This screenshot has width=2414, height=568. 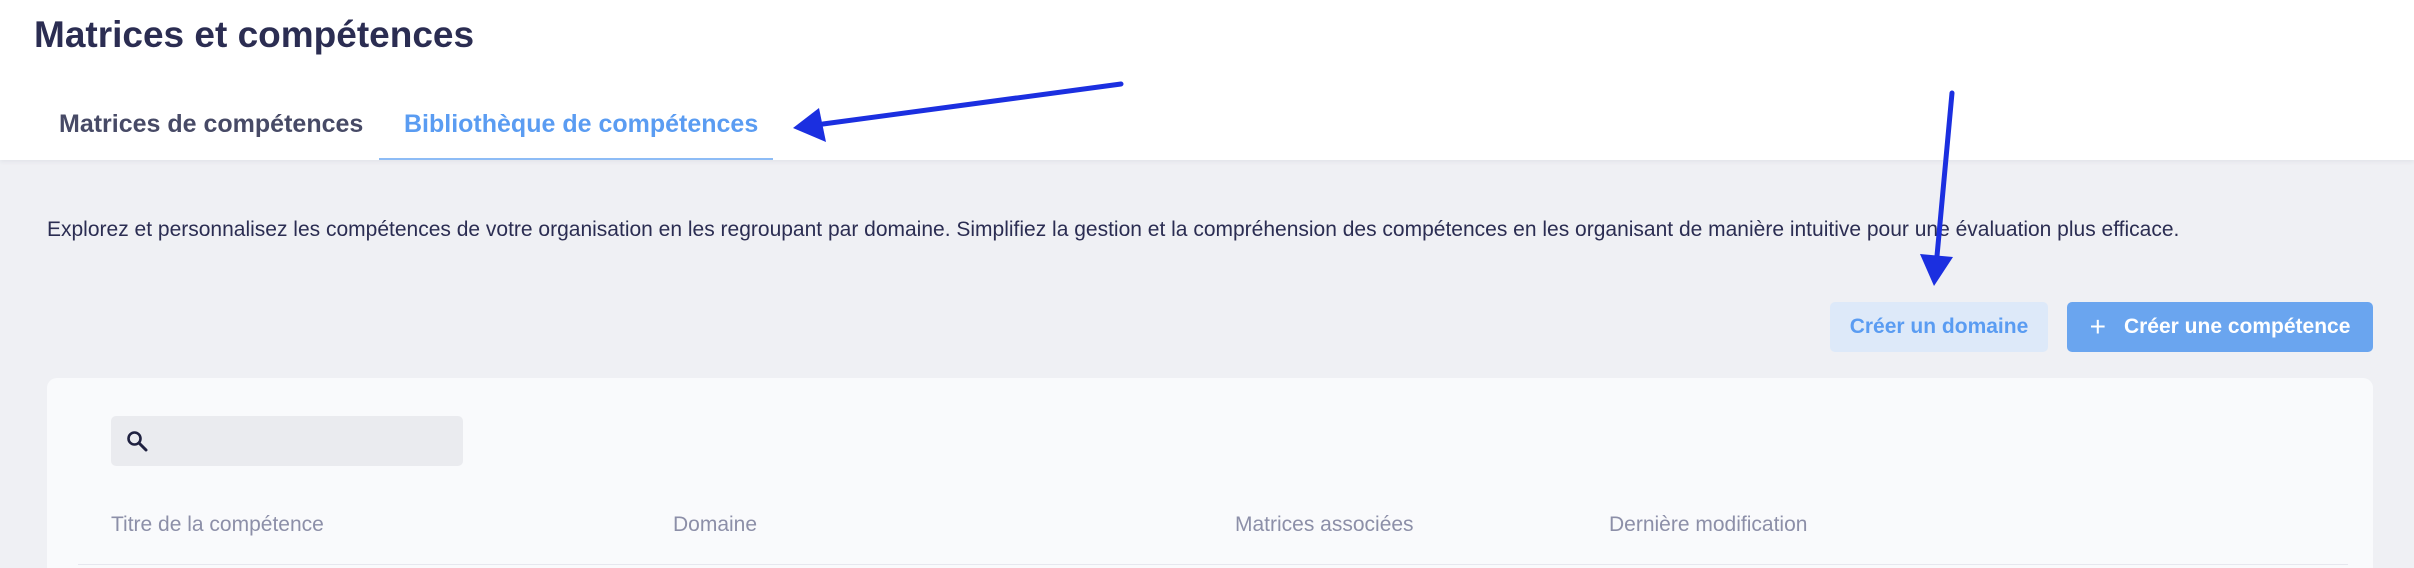 I want to click on search-box, so click(x=287, y=441).